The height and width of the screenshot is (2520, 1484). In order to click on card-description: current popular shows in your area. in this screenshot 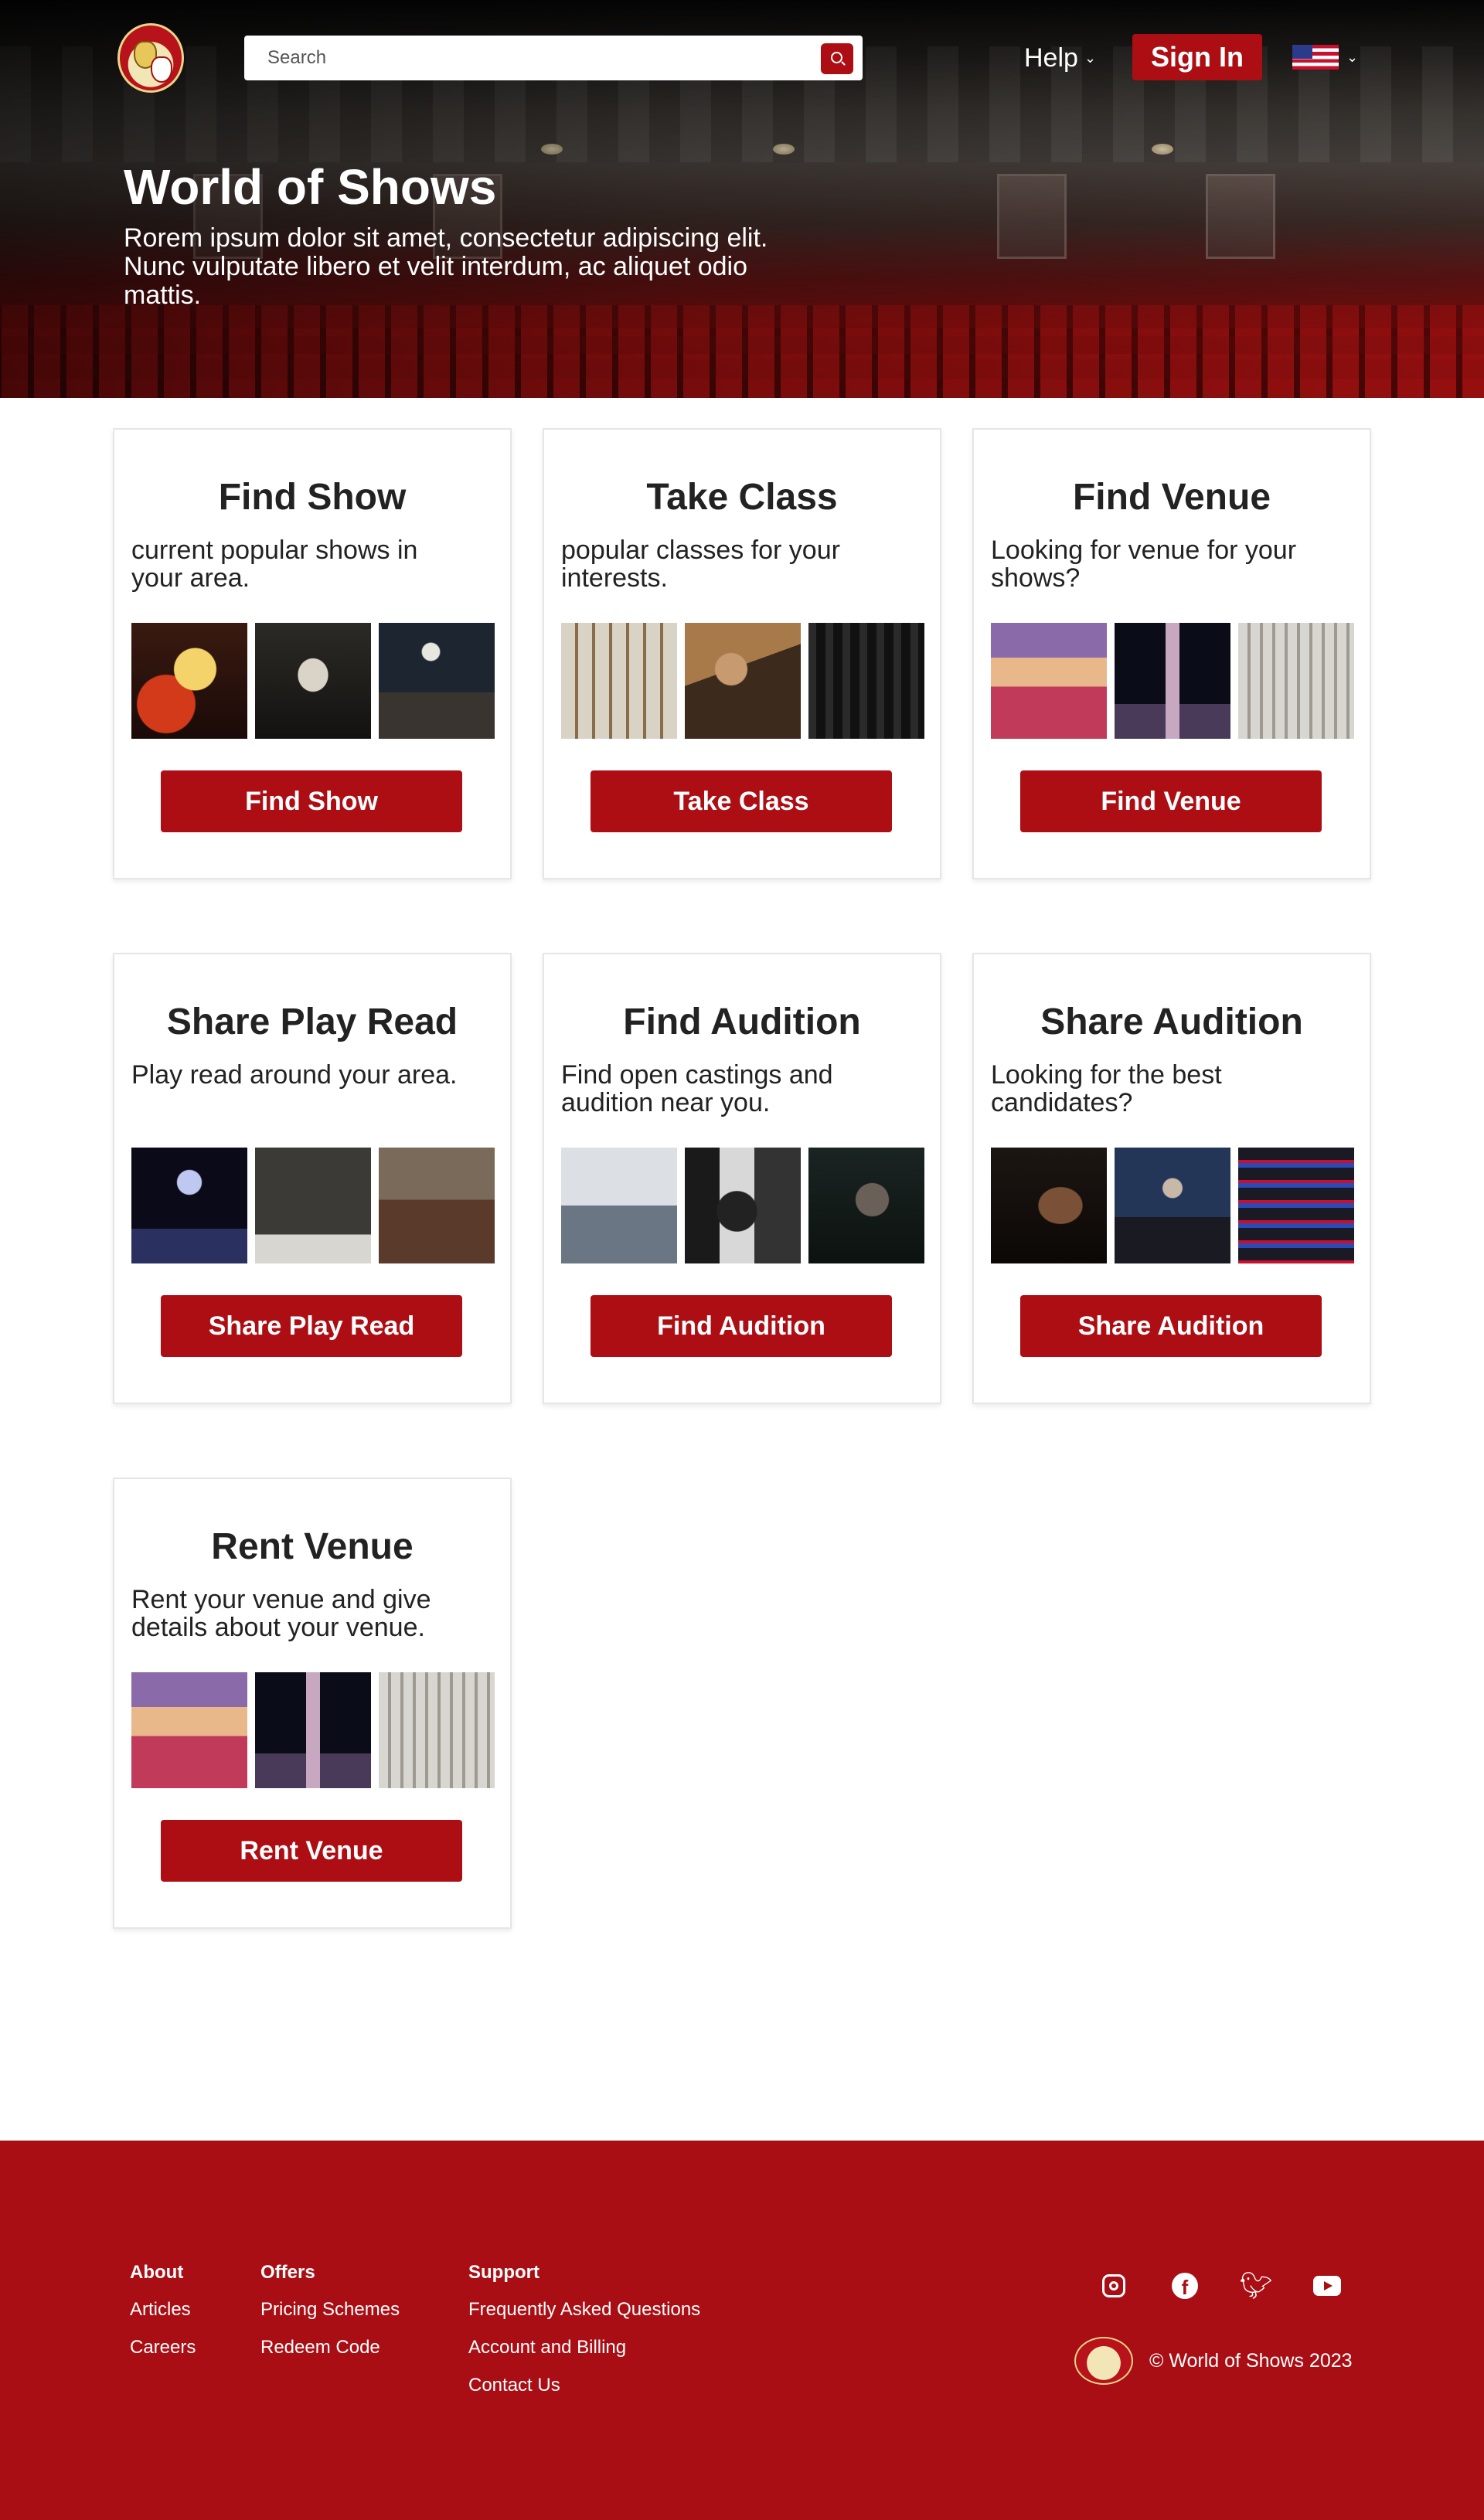, I will do `click(274, 564)`.